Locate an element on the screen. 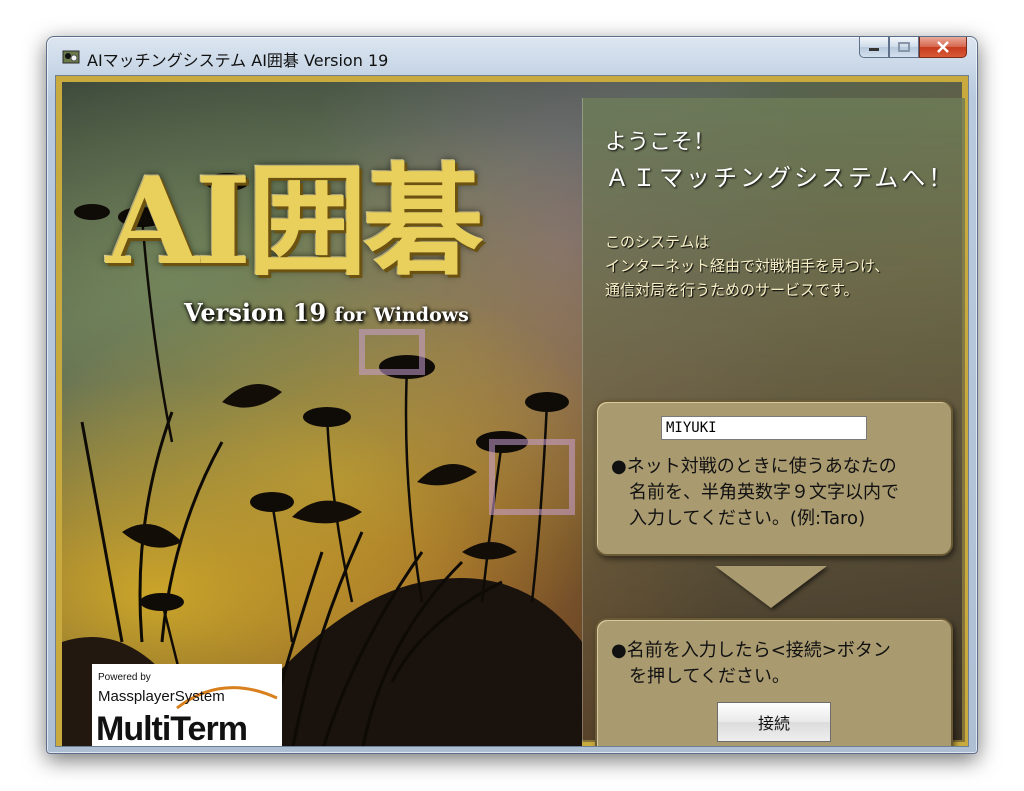 The width and height of the screenshot is (1024, 791). instruction-line: を押してください。 is located at coordinates (709, 676).